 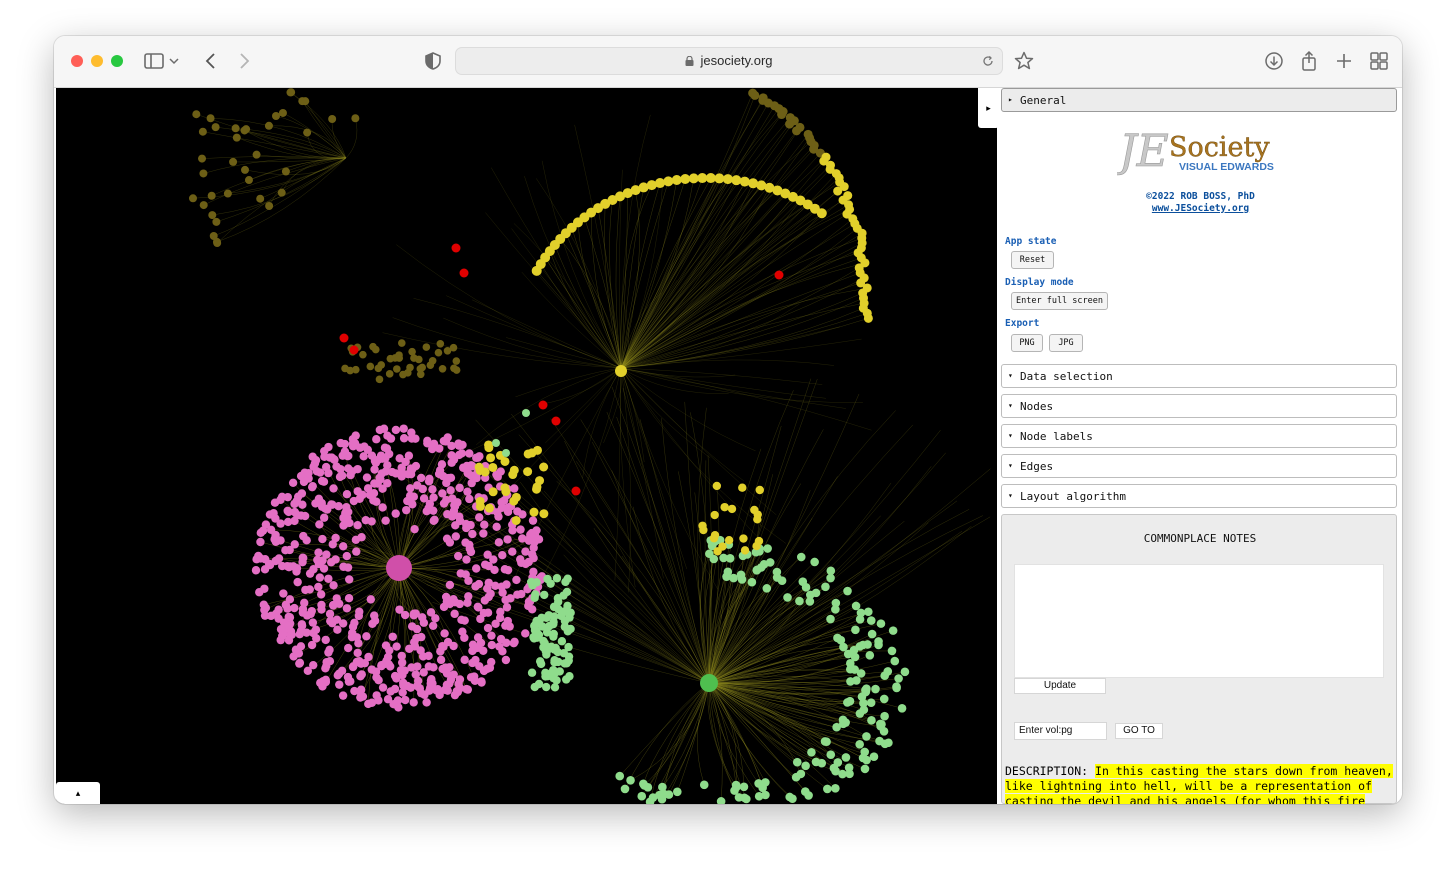 What do you see at coordinates (211, 61) in the screenshot?
I see `back-icon` at bounding box center [211, 61].